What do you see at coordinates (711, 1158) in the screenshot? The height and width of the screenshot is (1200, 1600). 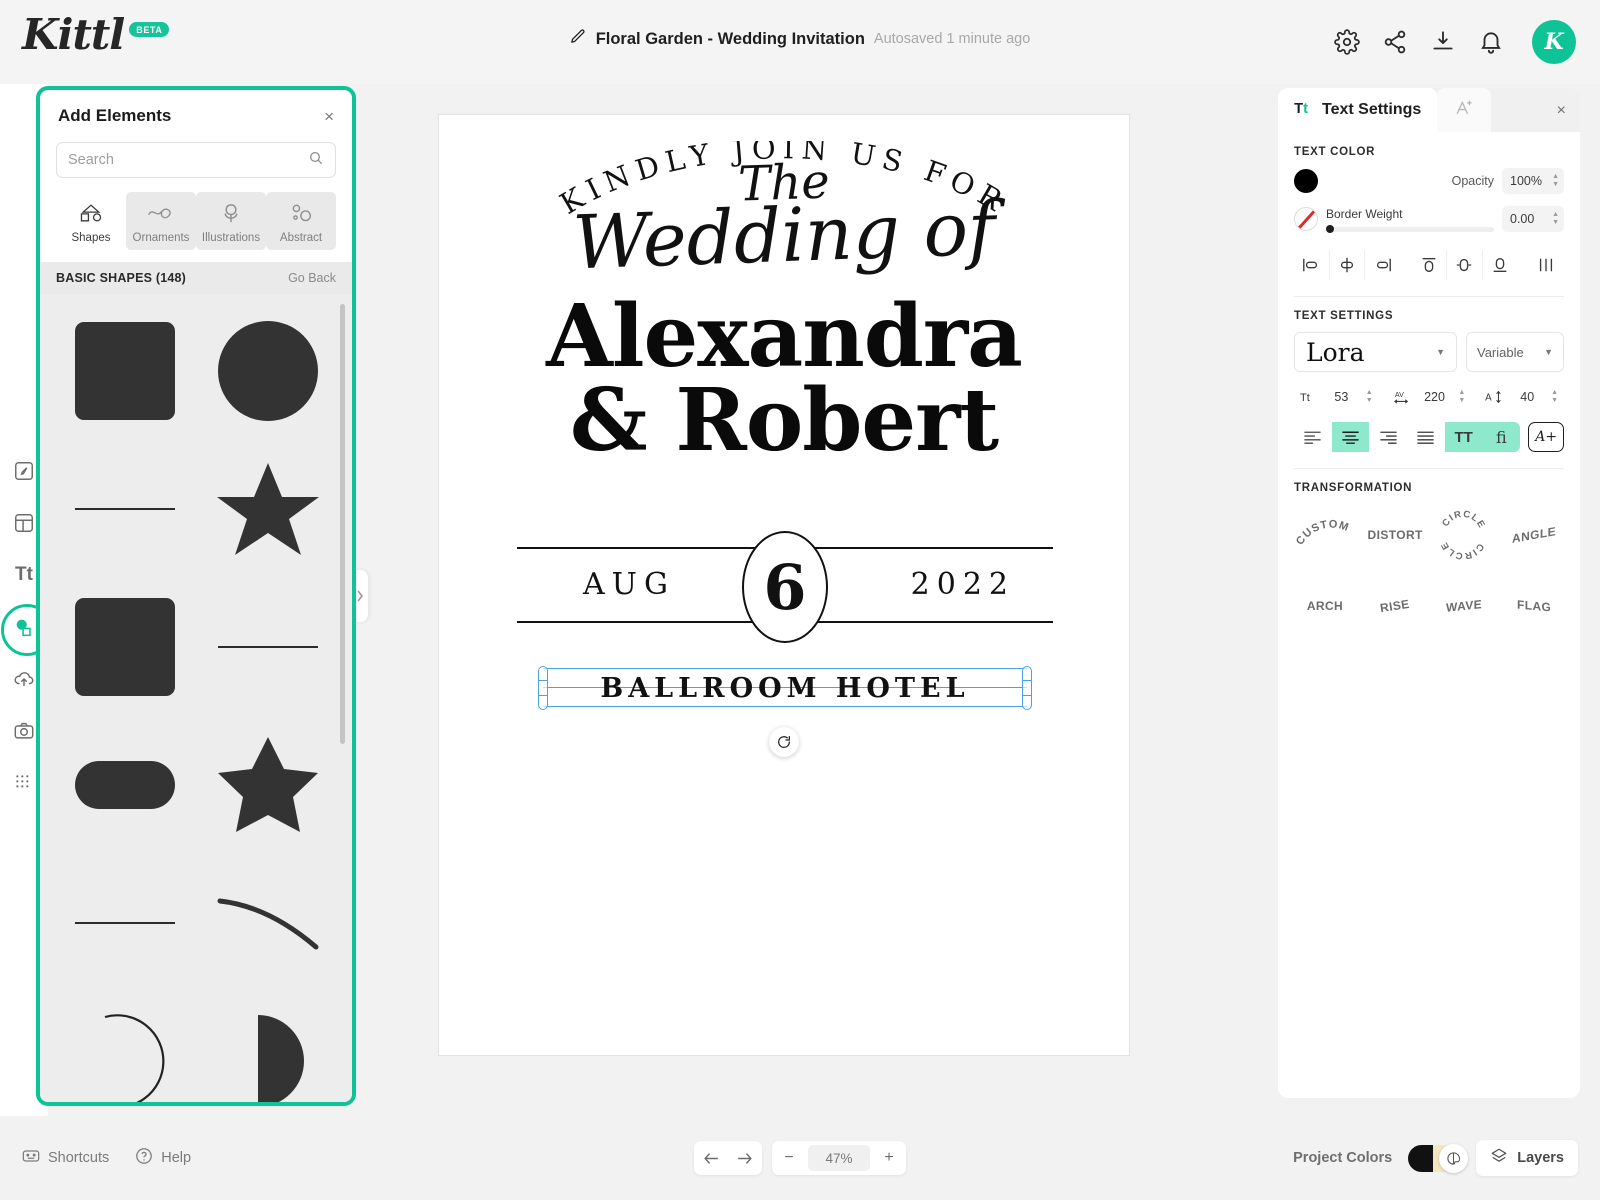 I see `undo-icon` at bounding box center [711, 1158].